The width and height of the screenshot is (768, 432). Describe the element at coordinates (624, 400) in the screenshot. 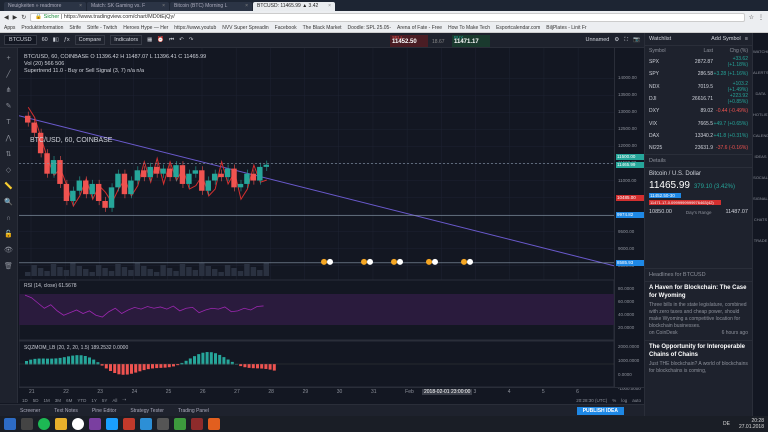

I see `log-toggle: log` at that location.